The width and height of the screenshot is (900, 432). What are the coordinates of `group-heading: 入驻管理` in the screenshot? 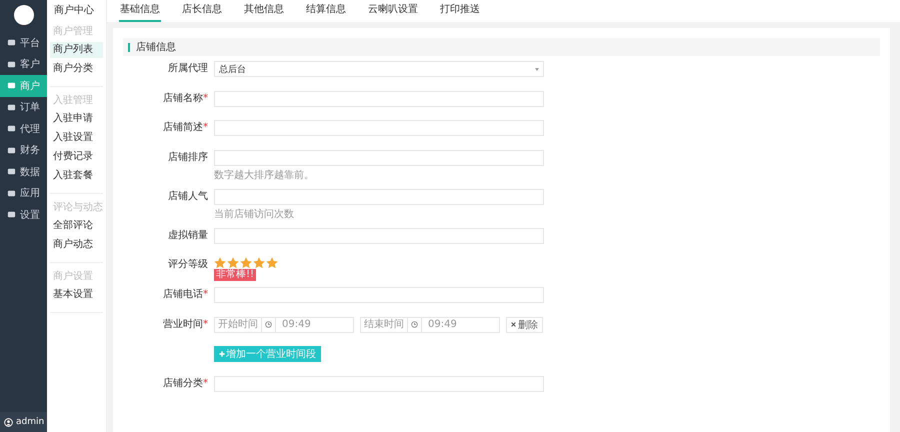 It's located at (73, 101).